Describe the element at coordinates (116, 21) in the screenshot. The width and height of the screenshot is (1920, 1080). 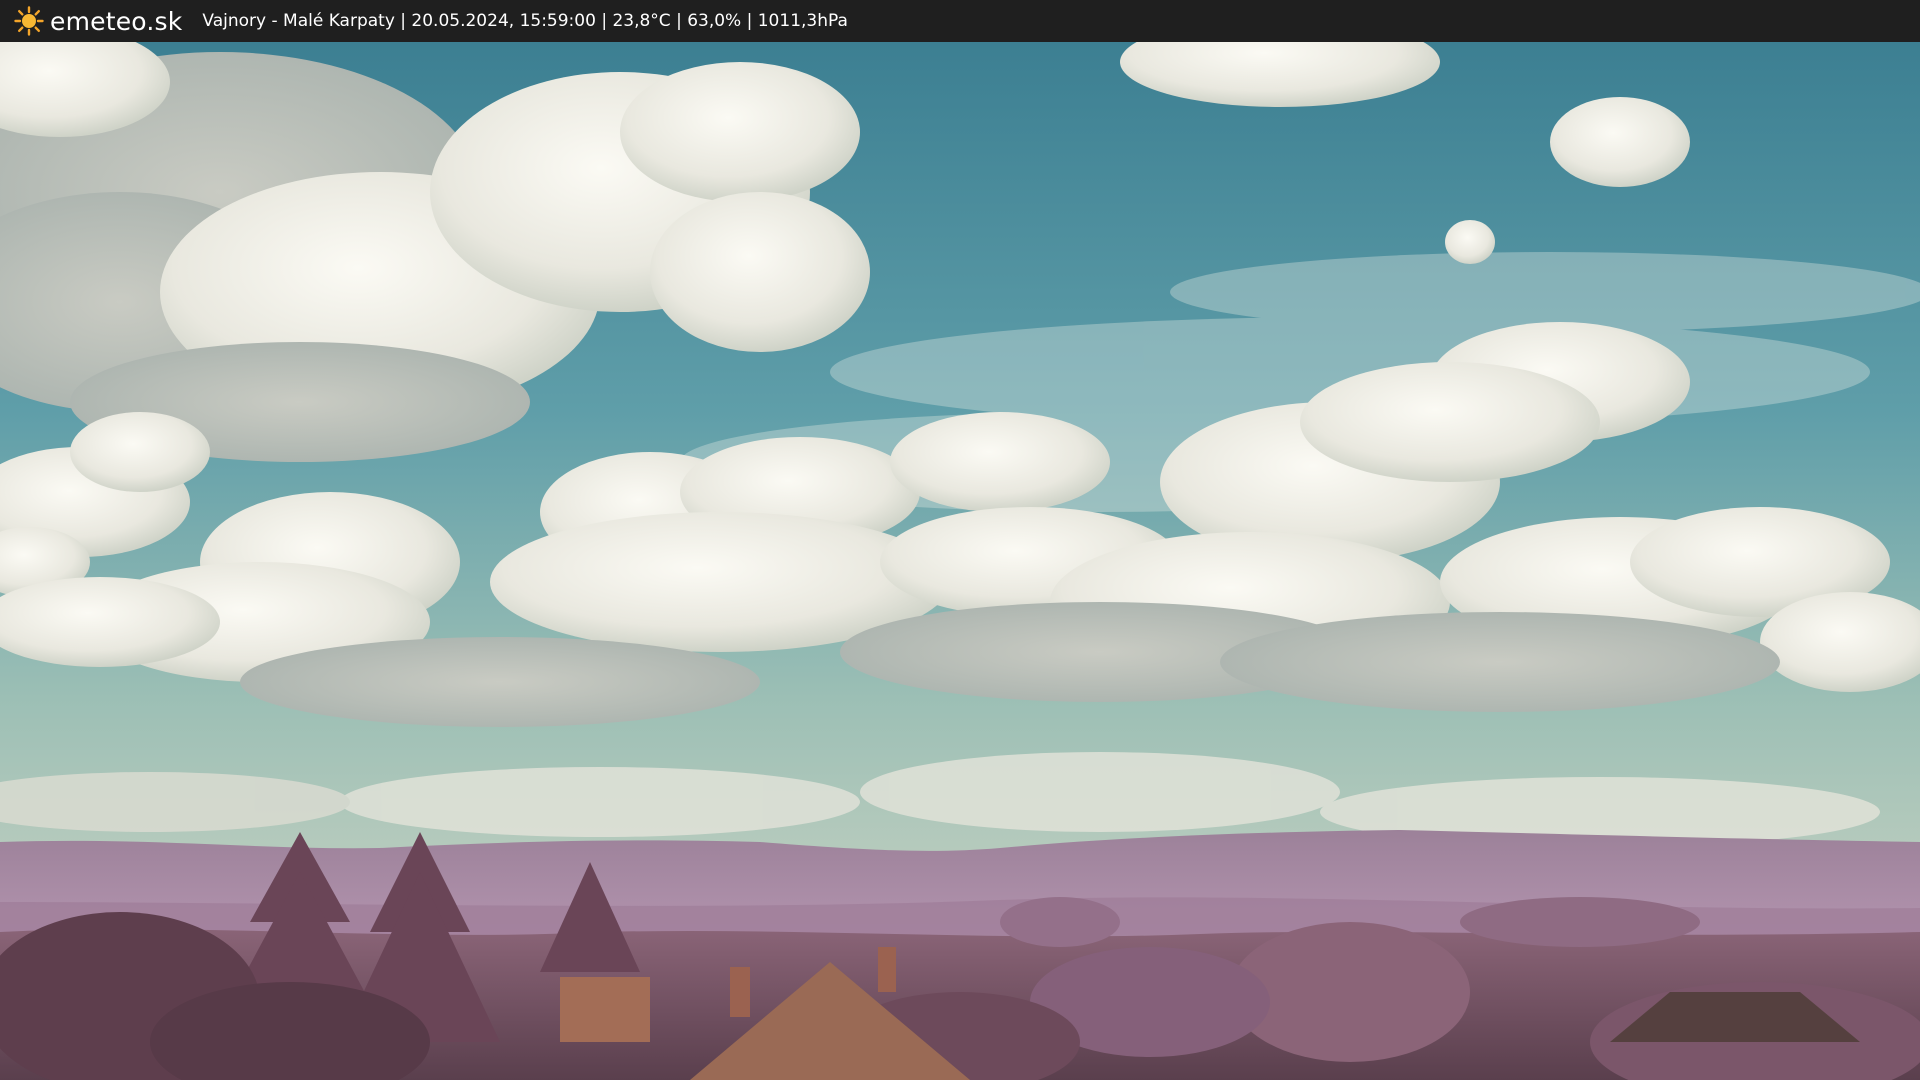
I see `brand-name: emeteo.sk` at that location.